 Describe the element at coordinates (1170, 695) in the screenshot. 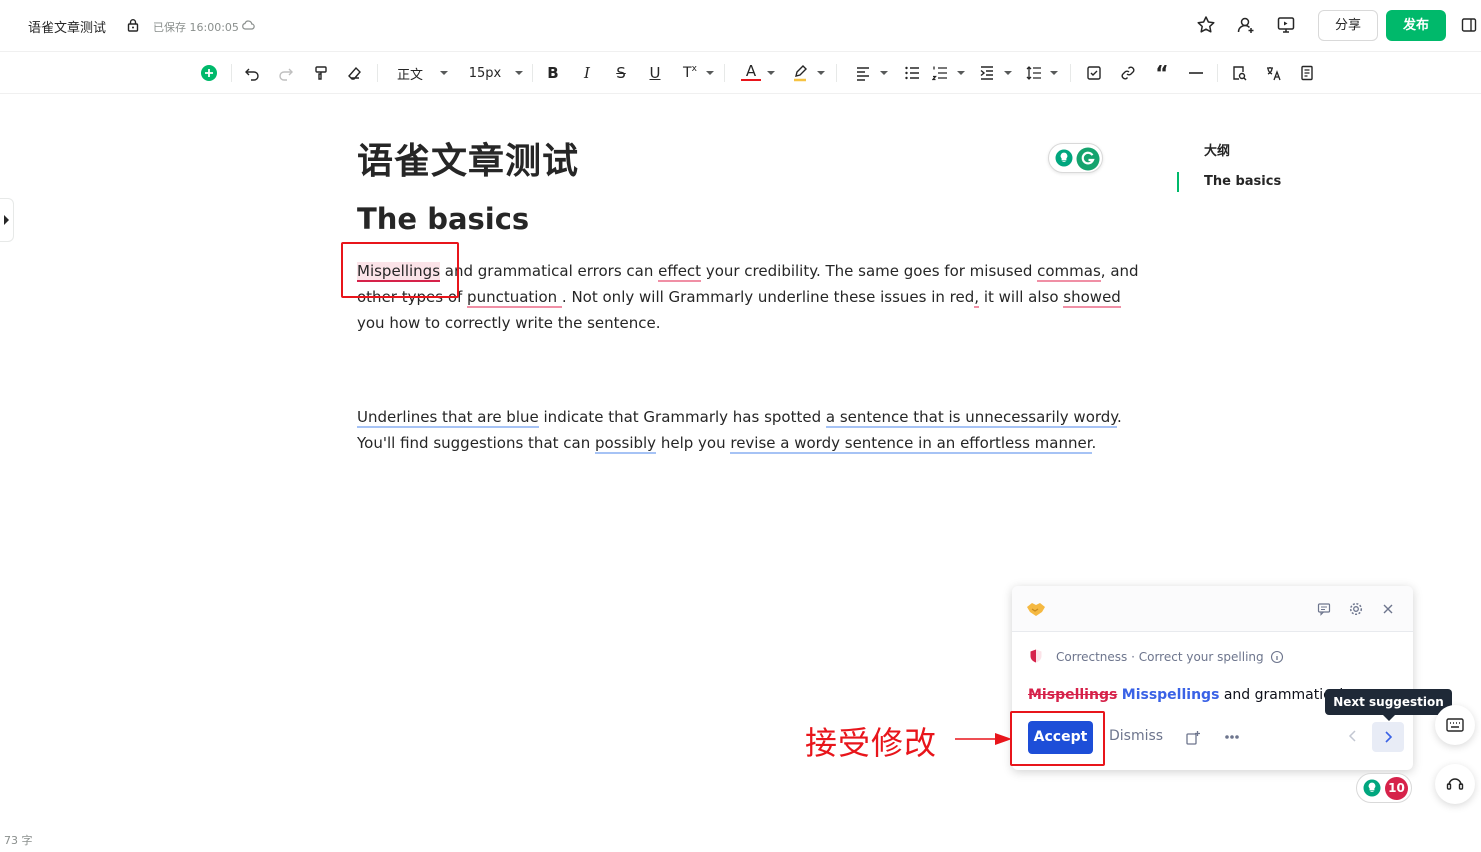

I see `corrected-word: Misspellings` at that location.